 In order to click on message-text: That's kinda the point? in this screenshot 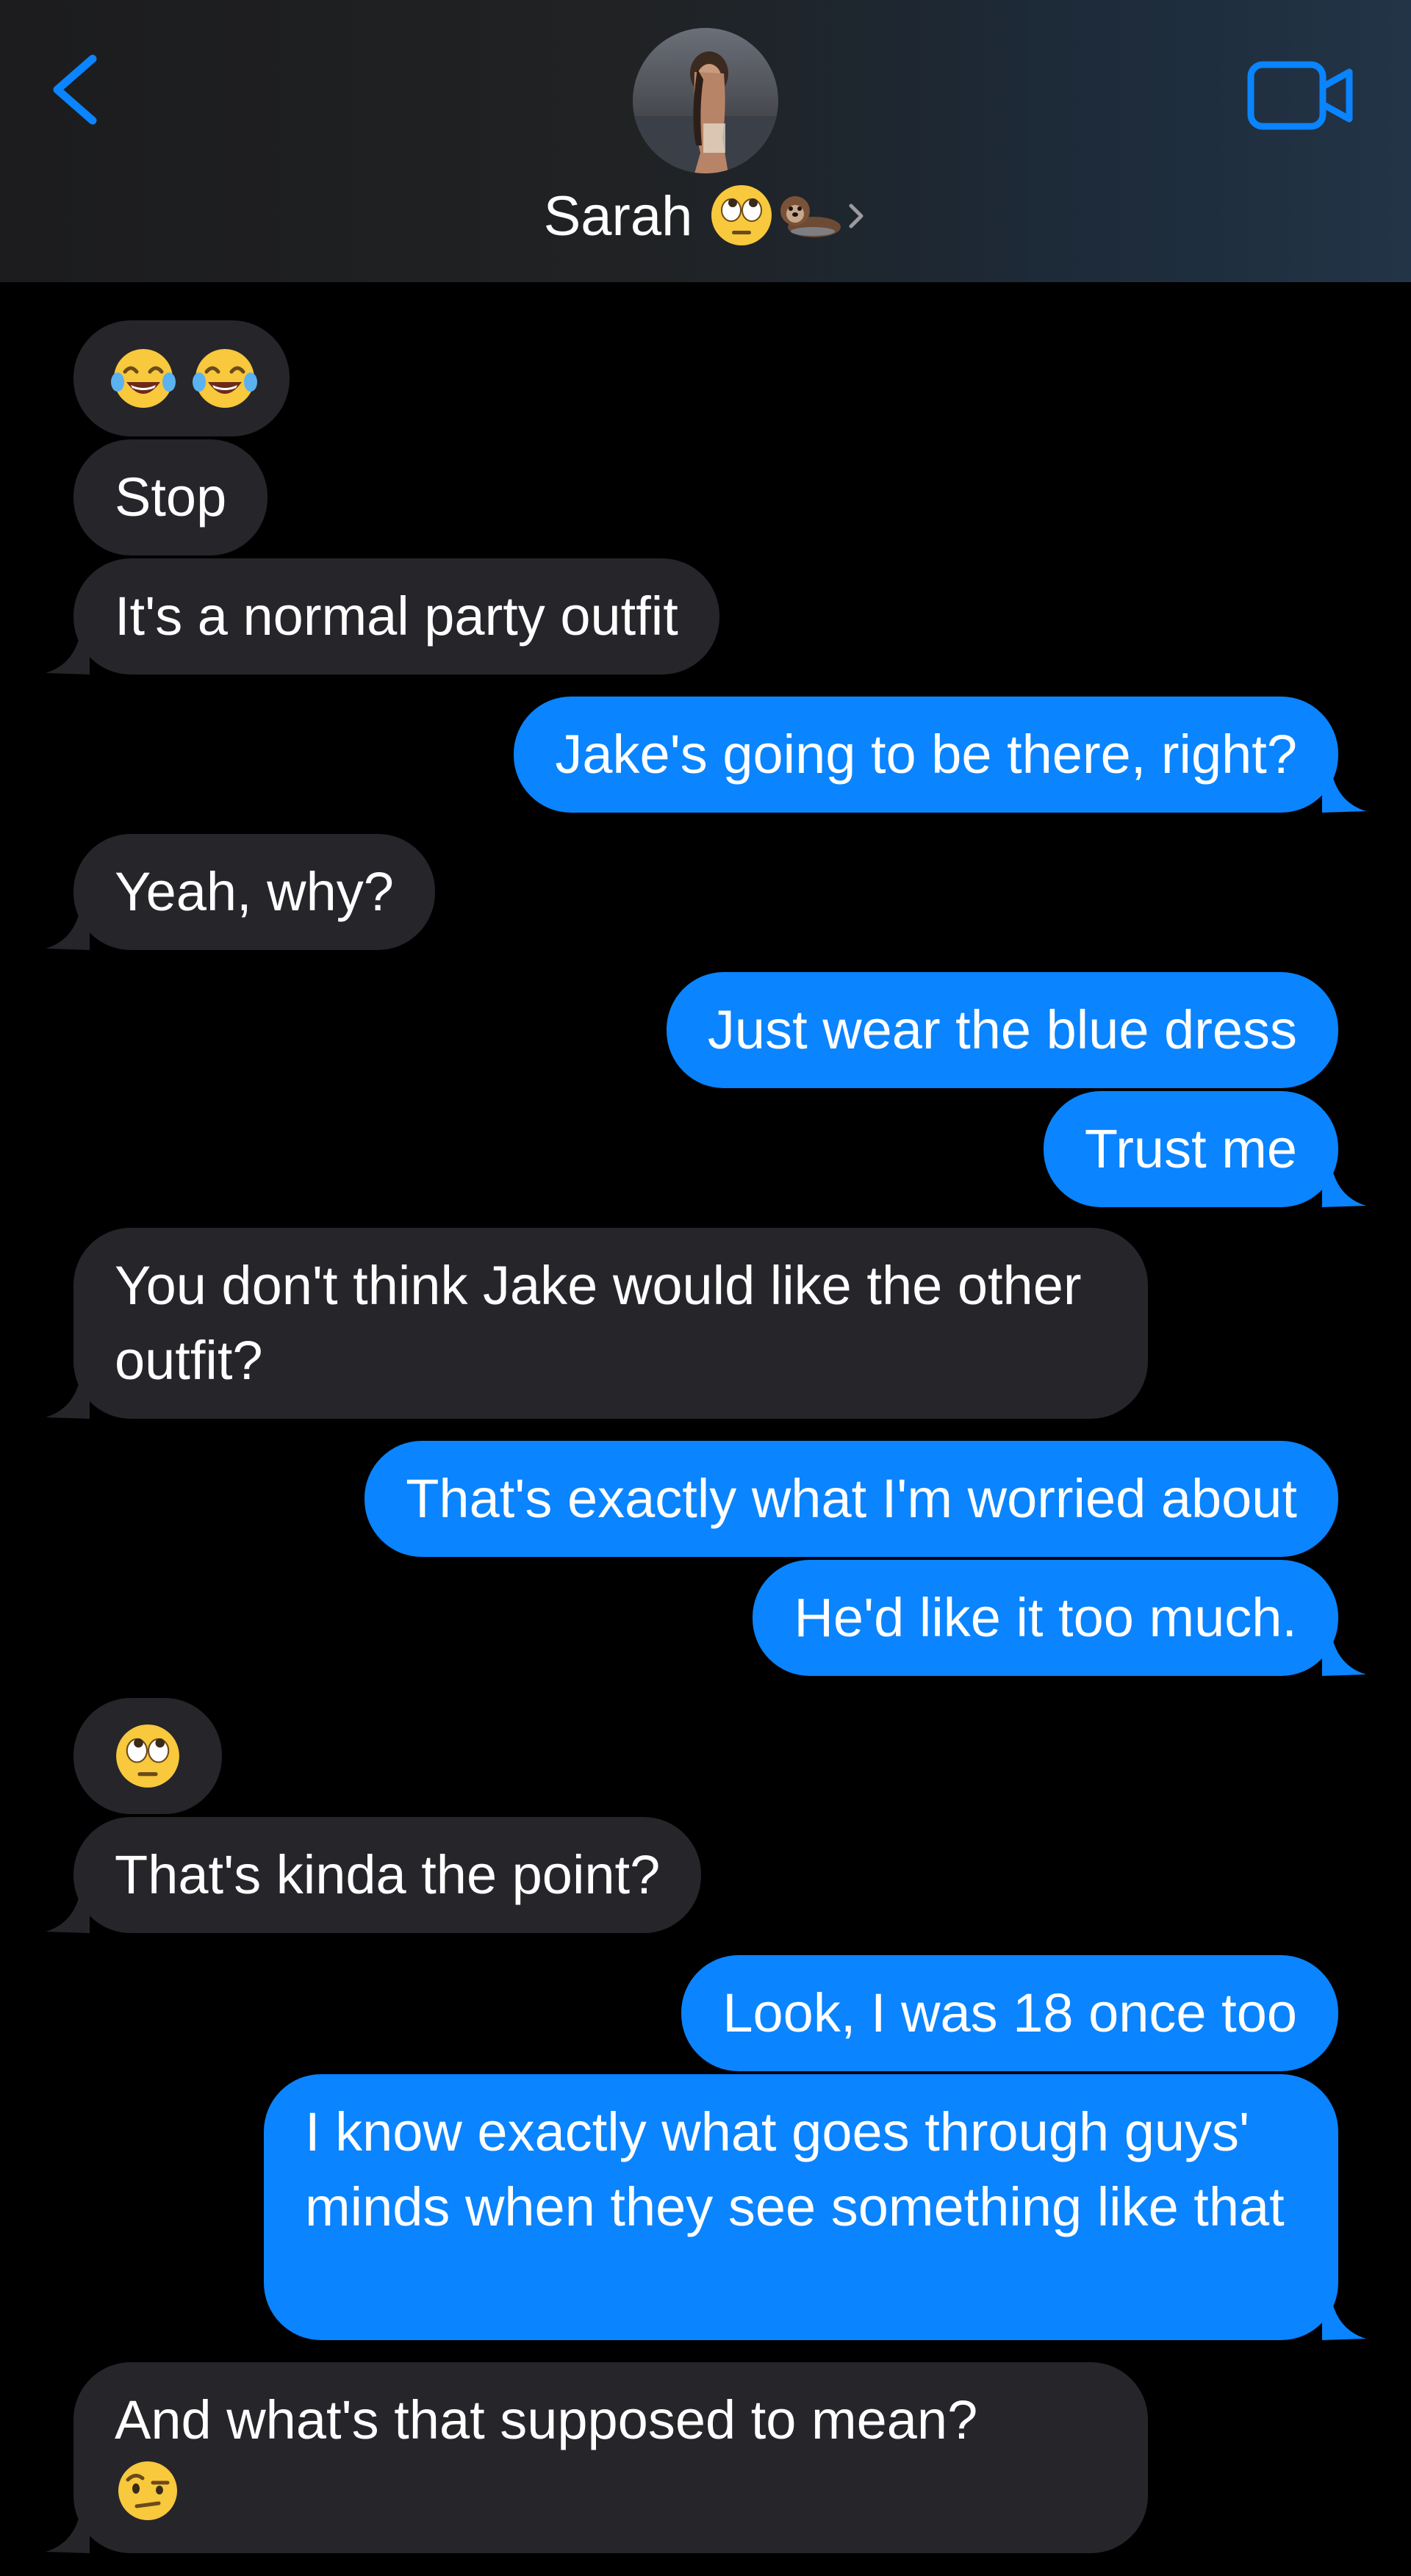, I will do `click(388, 1874)`.